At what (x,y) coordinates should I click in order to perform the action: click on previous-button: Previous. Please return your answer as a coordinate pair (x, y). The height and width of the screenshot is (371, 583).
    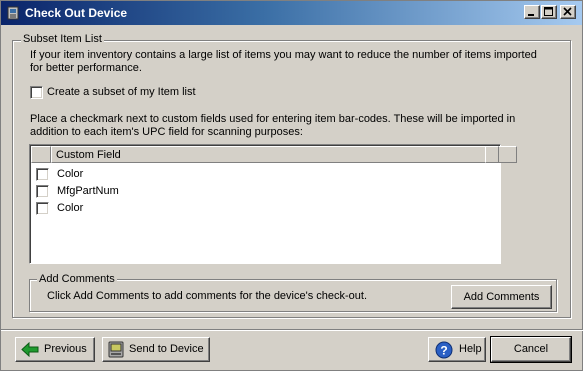
    Looking at the image, I should click on (55, 349).